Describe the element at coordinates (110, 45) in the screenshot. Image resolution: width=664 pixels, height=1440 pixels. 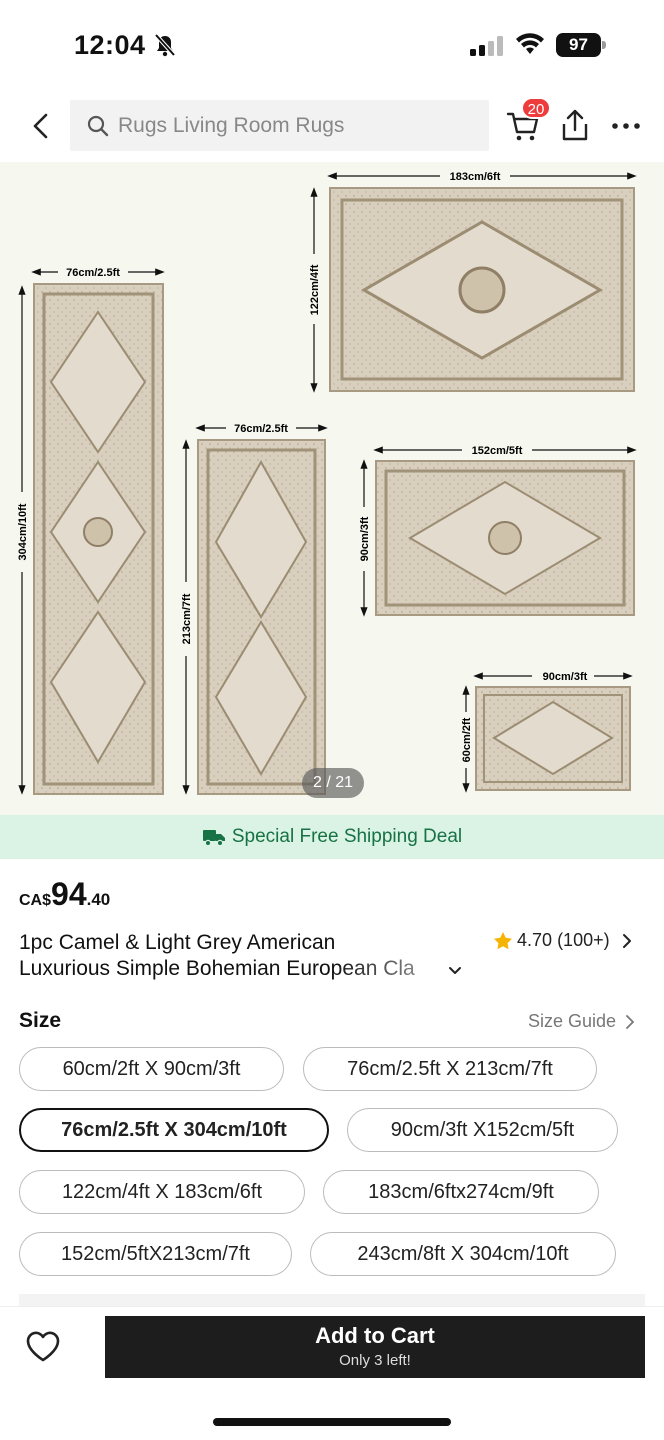
I see `status-time: 12:04` at that location.